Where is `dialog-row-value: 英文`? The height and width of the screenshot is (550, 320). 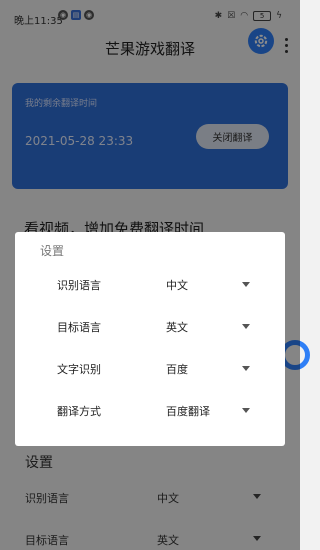 dialog-row-value: 英文 is located at coordinates (177, 327).